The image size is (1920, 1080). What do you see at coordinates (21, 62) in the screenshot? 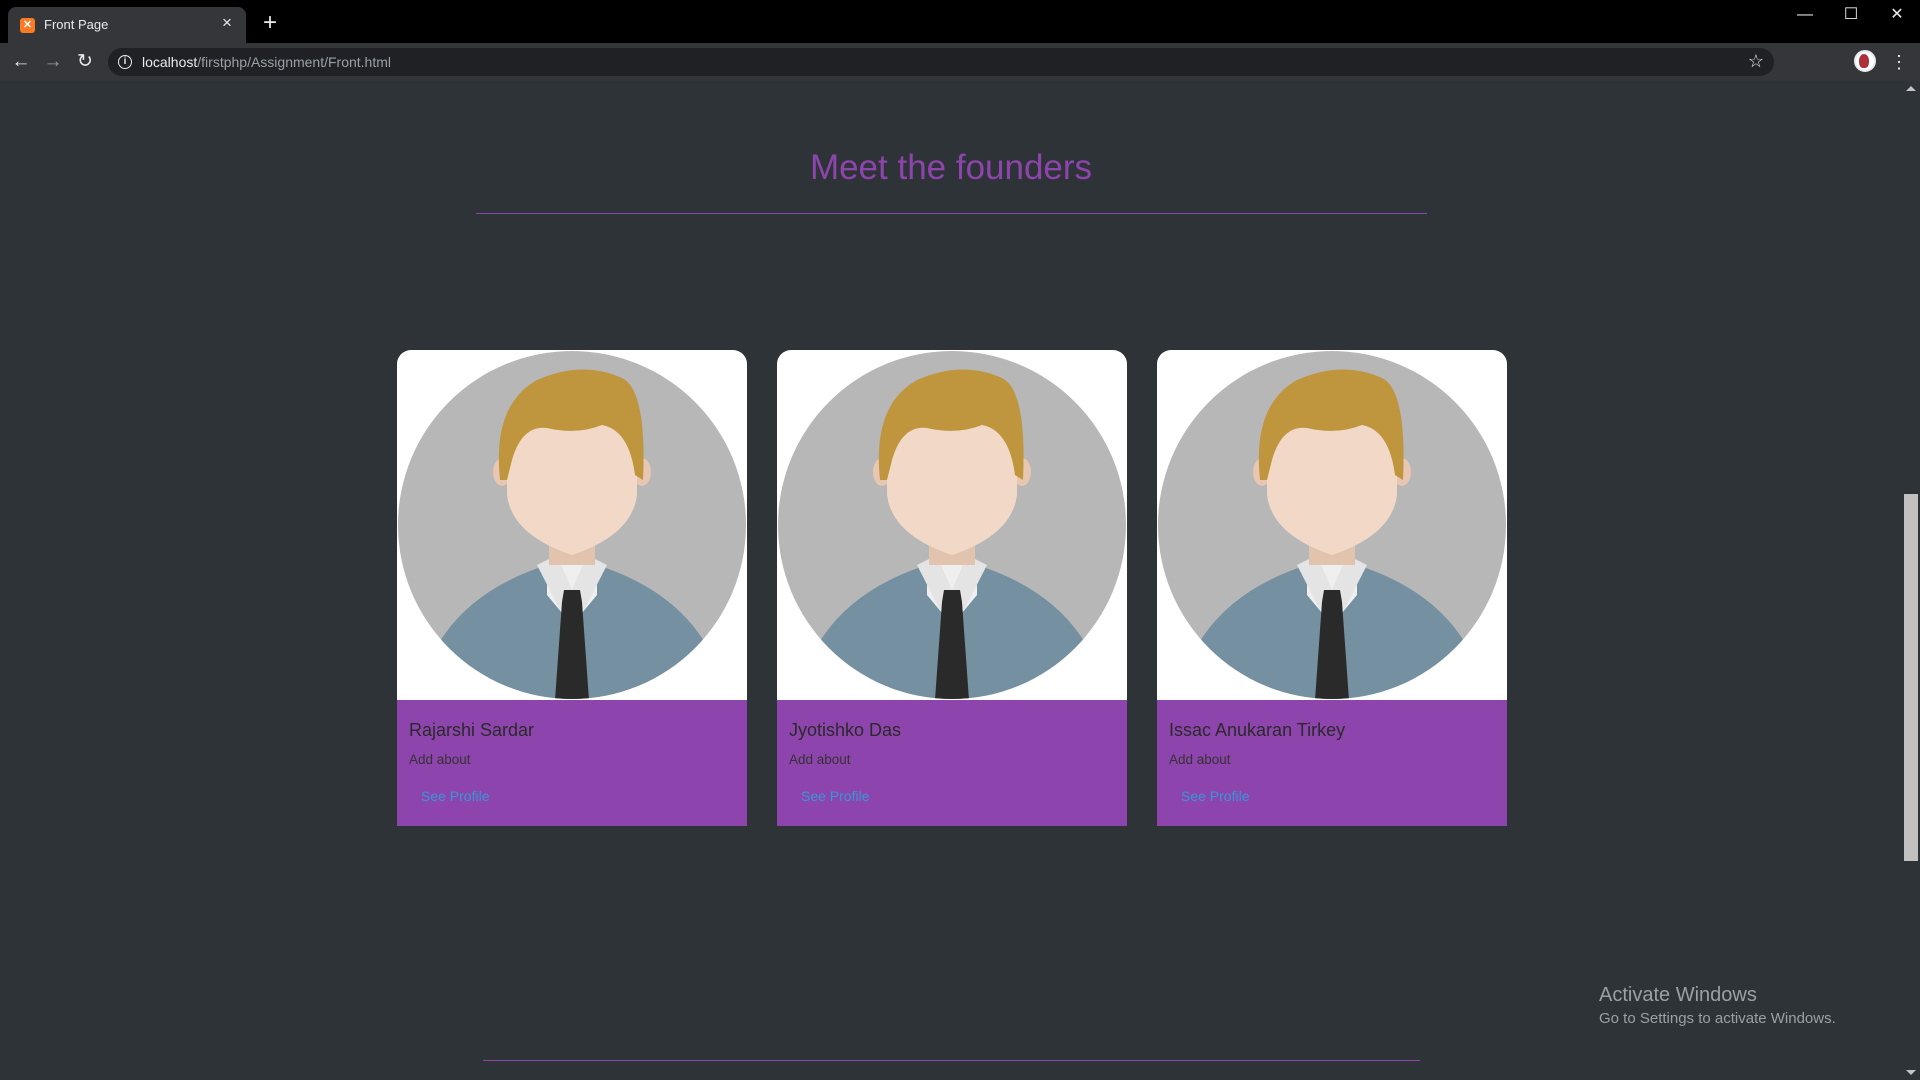
I see `back-arrow-icon: ←` at bounding box center [21, 62].